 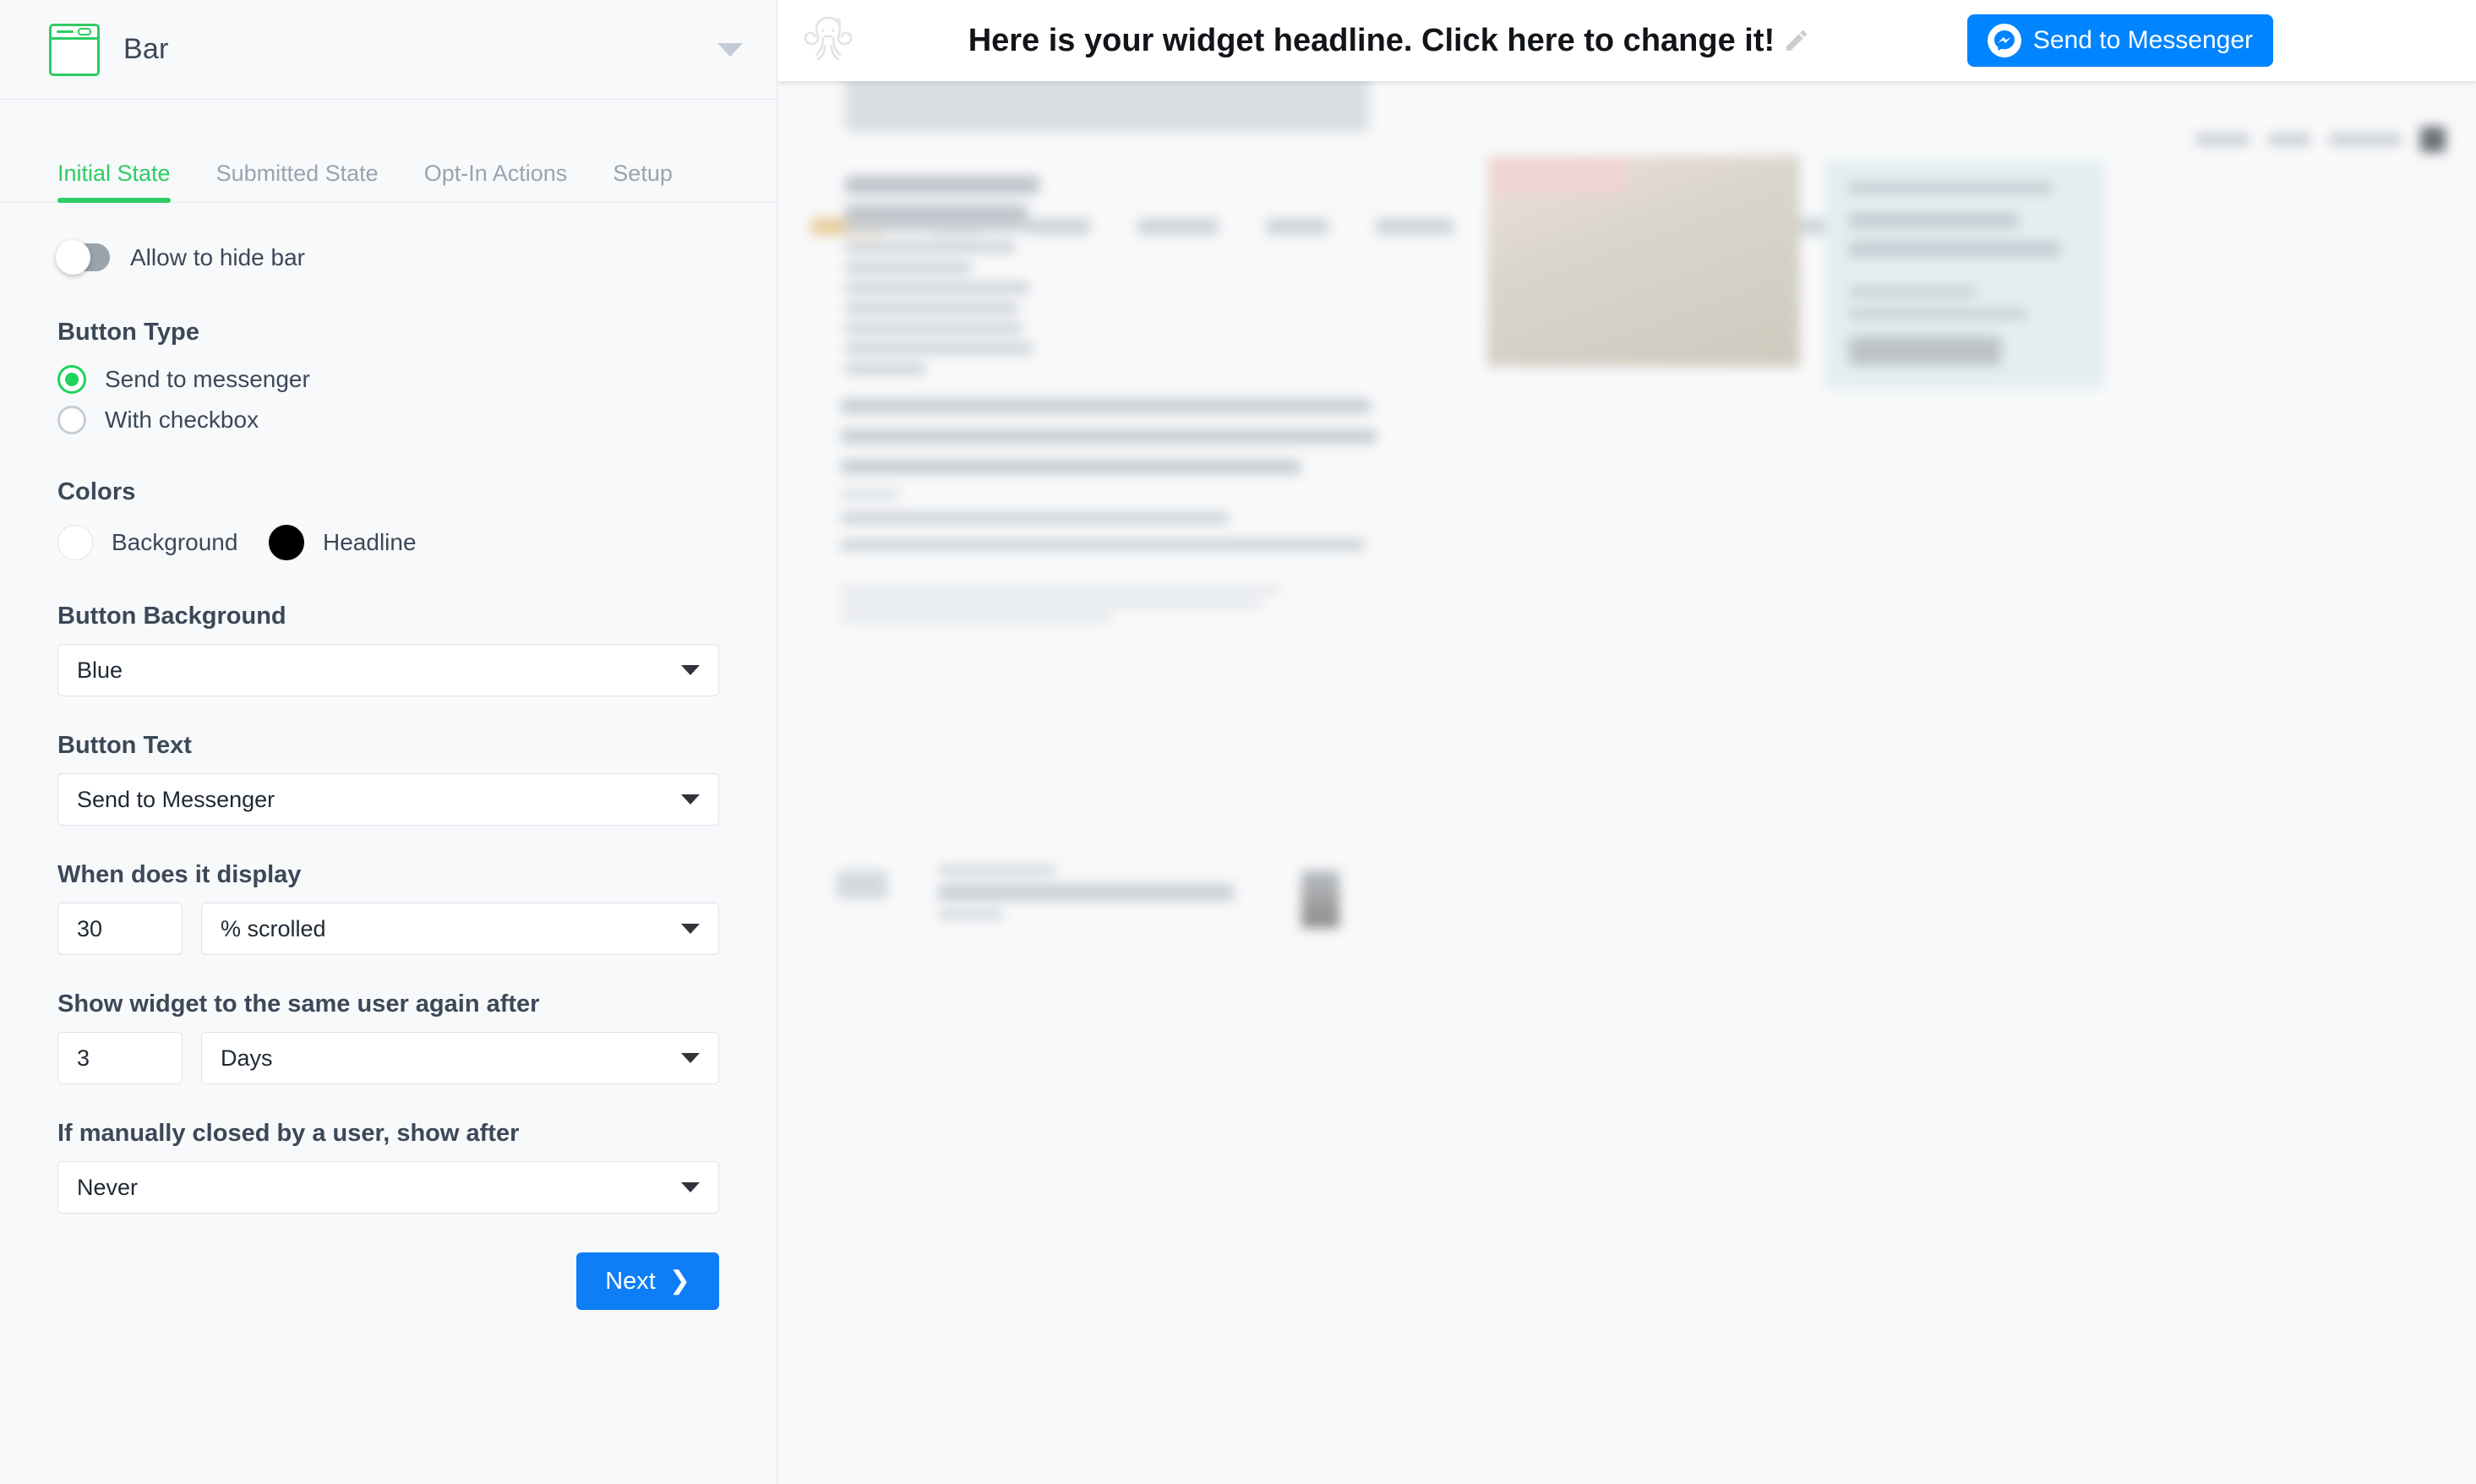 I want to click on pencil-icon, so click(x=1796, y=41).